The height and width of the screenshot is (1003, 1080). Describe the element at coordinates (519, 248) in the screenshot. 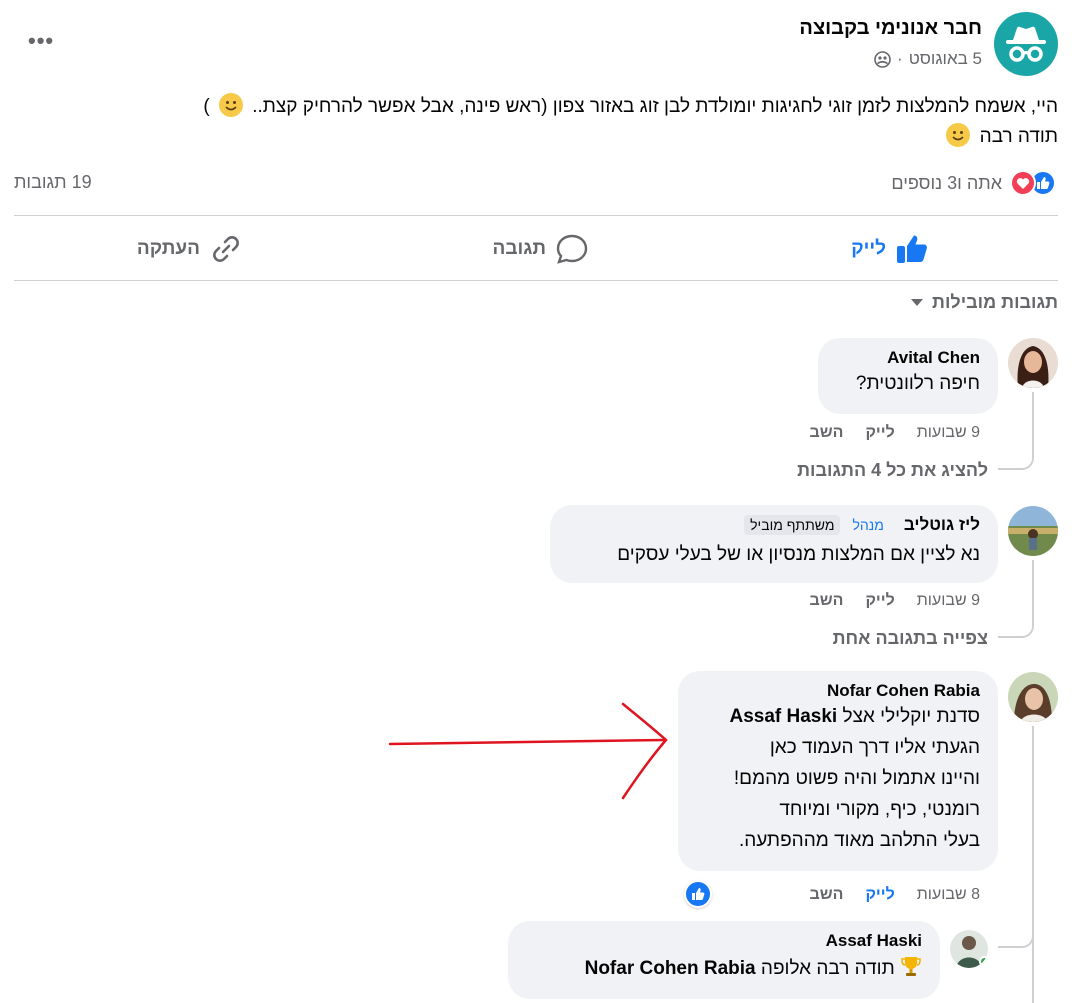

I see `comment-button-label: תגובה` at that location.